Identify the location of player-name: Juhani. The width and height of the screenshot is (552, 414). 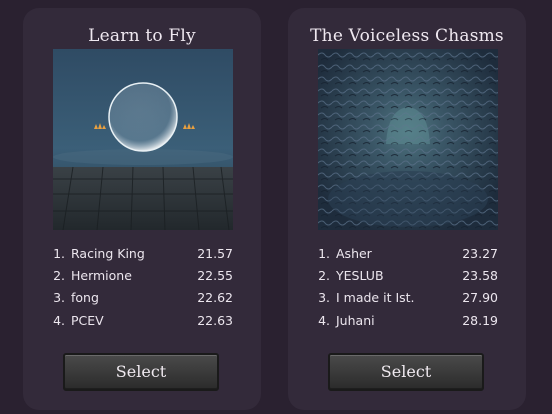
(355, 320).